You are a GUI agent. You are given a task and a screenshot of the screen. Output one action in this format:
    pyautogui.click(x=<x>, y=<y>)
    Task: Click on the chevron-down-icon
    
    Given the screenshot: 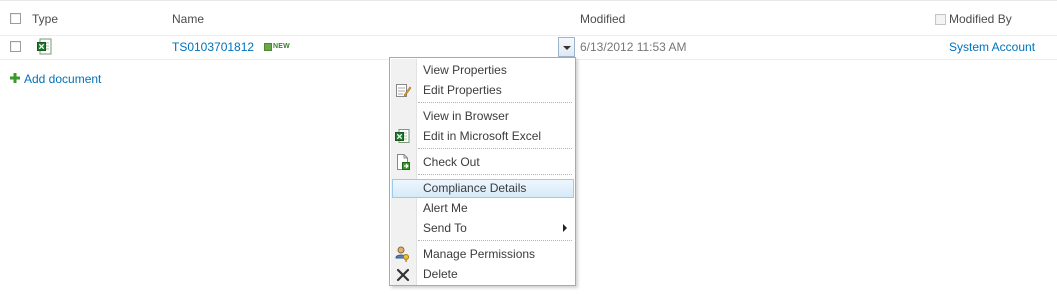 What is the action you would take?
    pyautogui.click(x=567, y=48)
    